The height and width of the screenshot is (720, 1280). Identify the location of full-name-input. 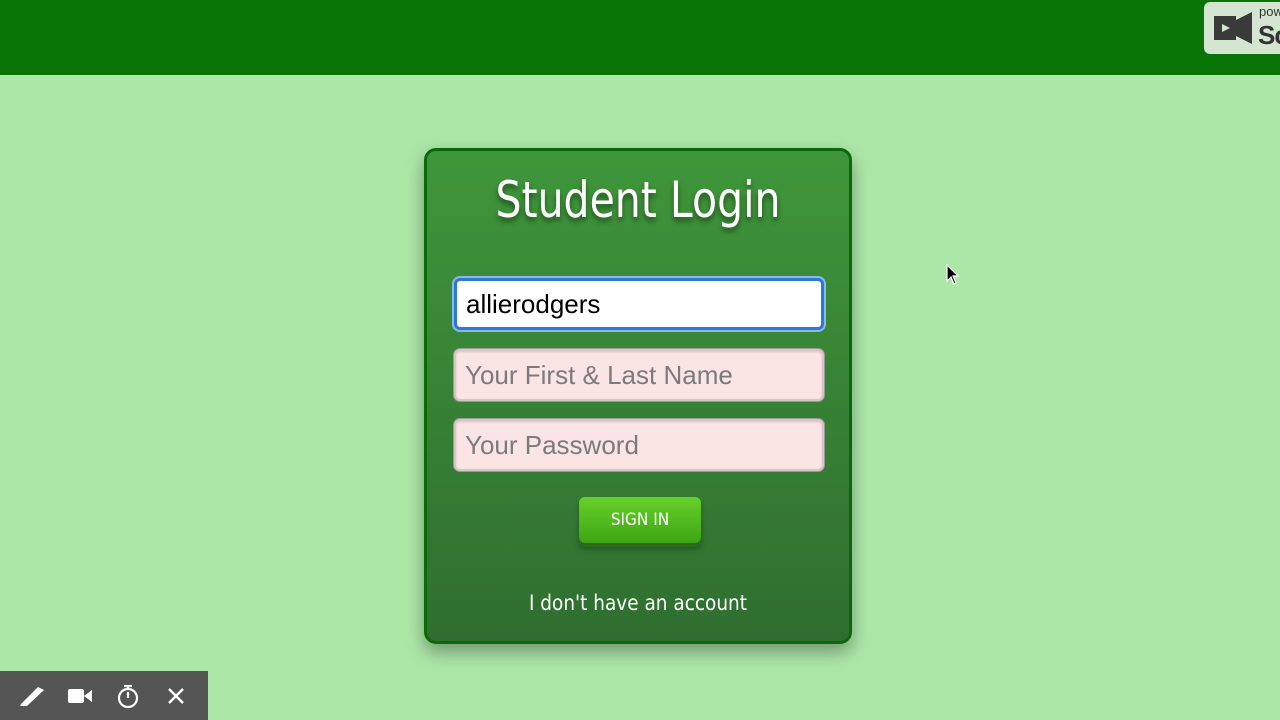
(639, 375).